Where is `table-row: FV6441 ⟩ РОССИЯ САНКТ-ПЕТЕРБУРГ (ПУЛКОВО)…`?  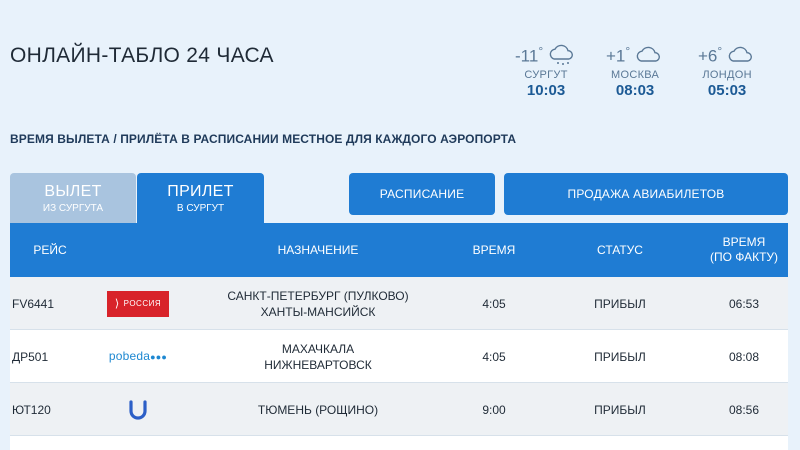 table-row: FV6441 ⟩ РОССИЯ САНКТ-ПЕТЕРБУРГ (ПУЛКОВО)… is located at coordinates (399, 303).